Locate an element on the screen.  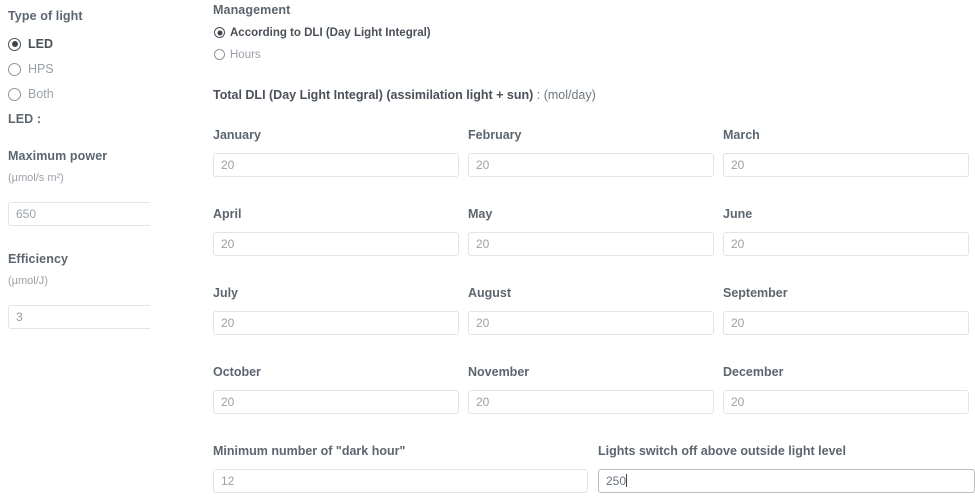
month-label: July is located at coordinates (226, 293).